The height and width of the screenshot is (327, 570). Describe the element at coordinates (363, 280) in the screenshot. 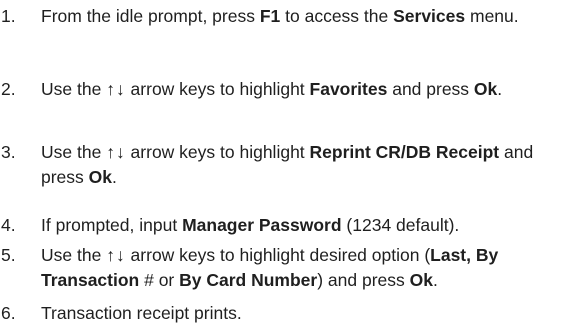

I see `text-run: ) and press` at that location.